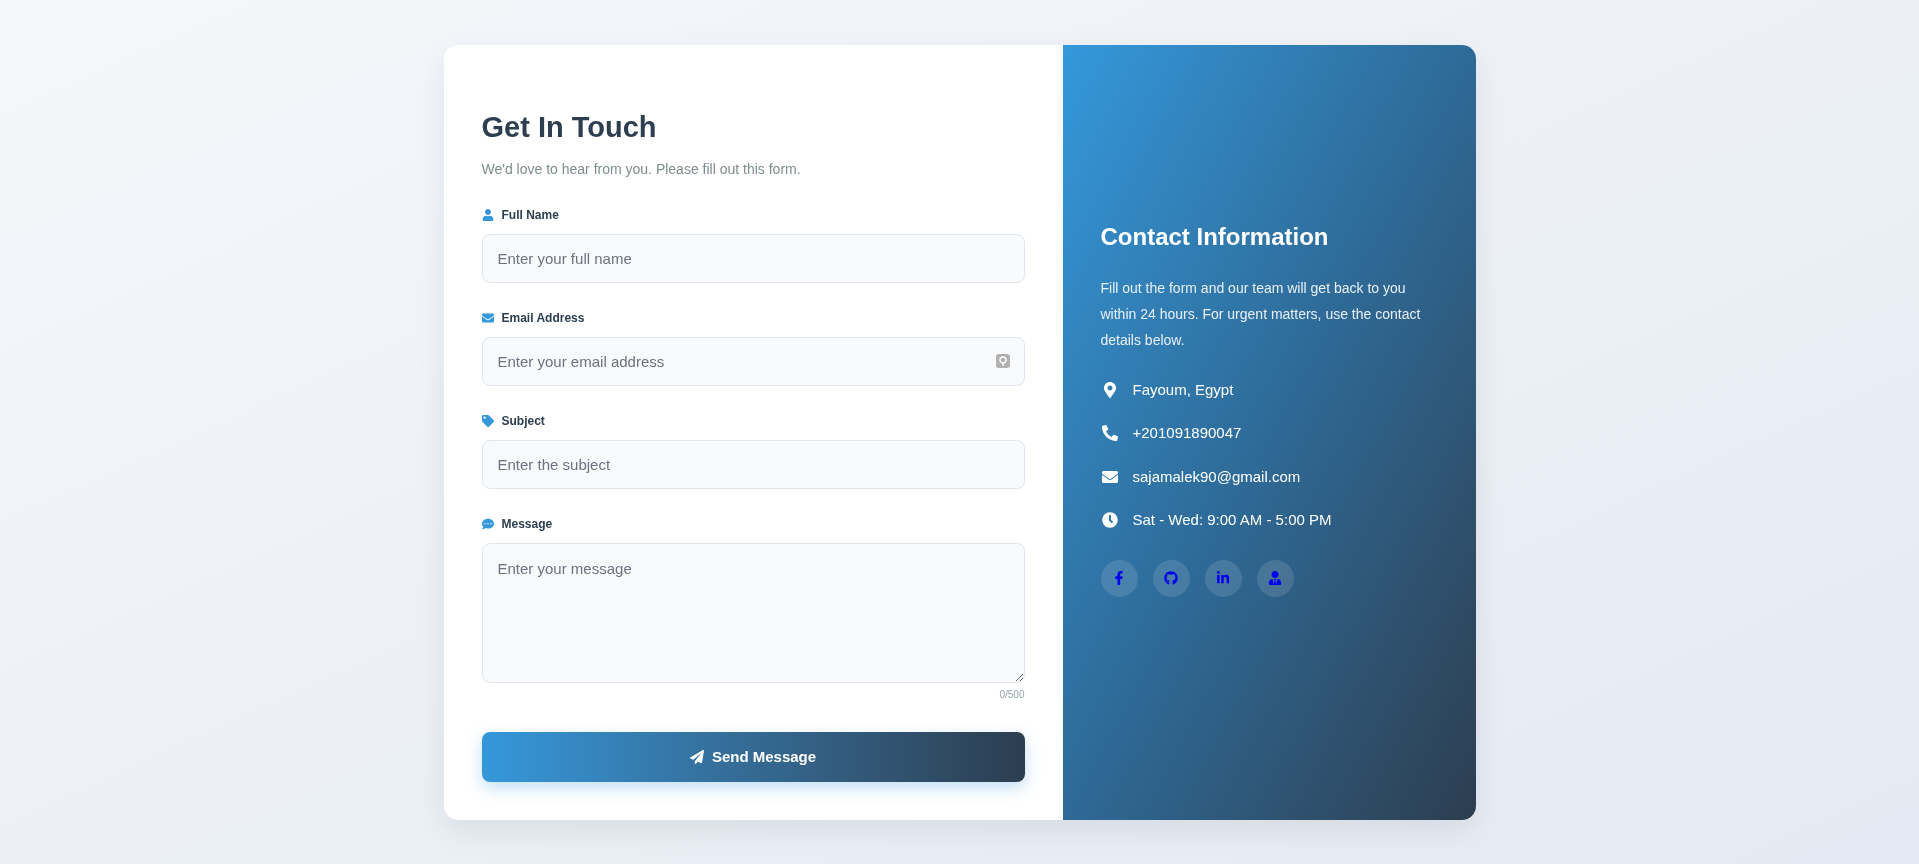 The height and width of the screenshot is (864, 1919). I want to click on contact-title: Contact Information, so click(1215, 236).